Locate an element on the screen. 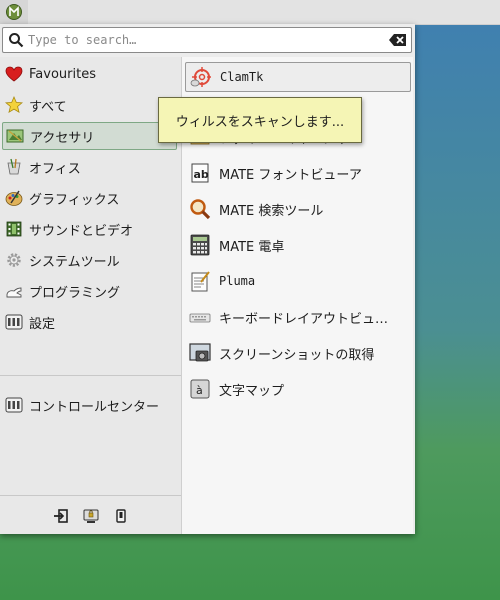 The width and height of the screenshot is (500, 600). keyboard-icon is located at coordinates (200, 318).